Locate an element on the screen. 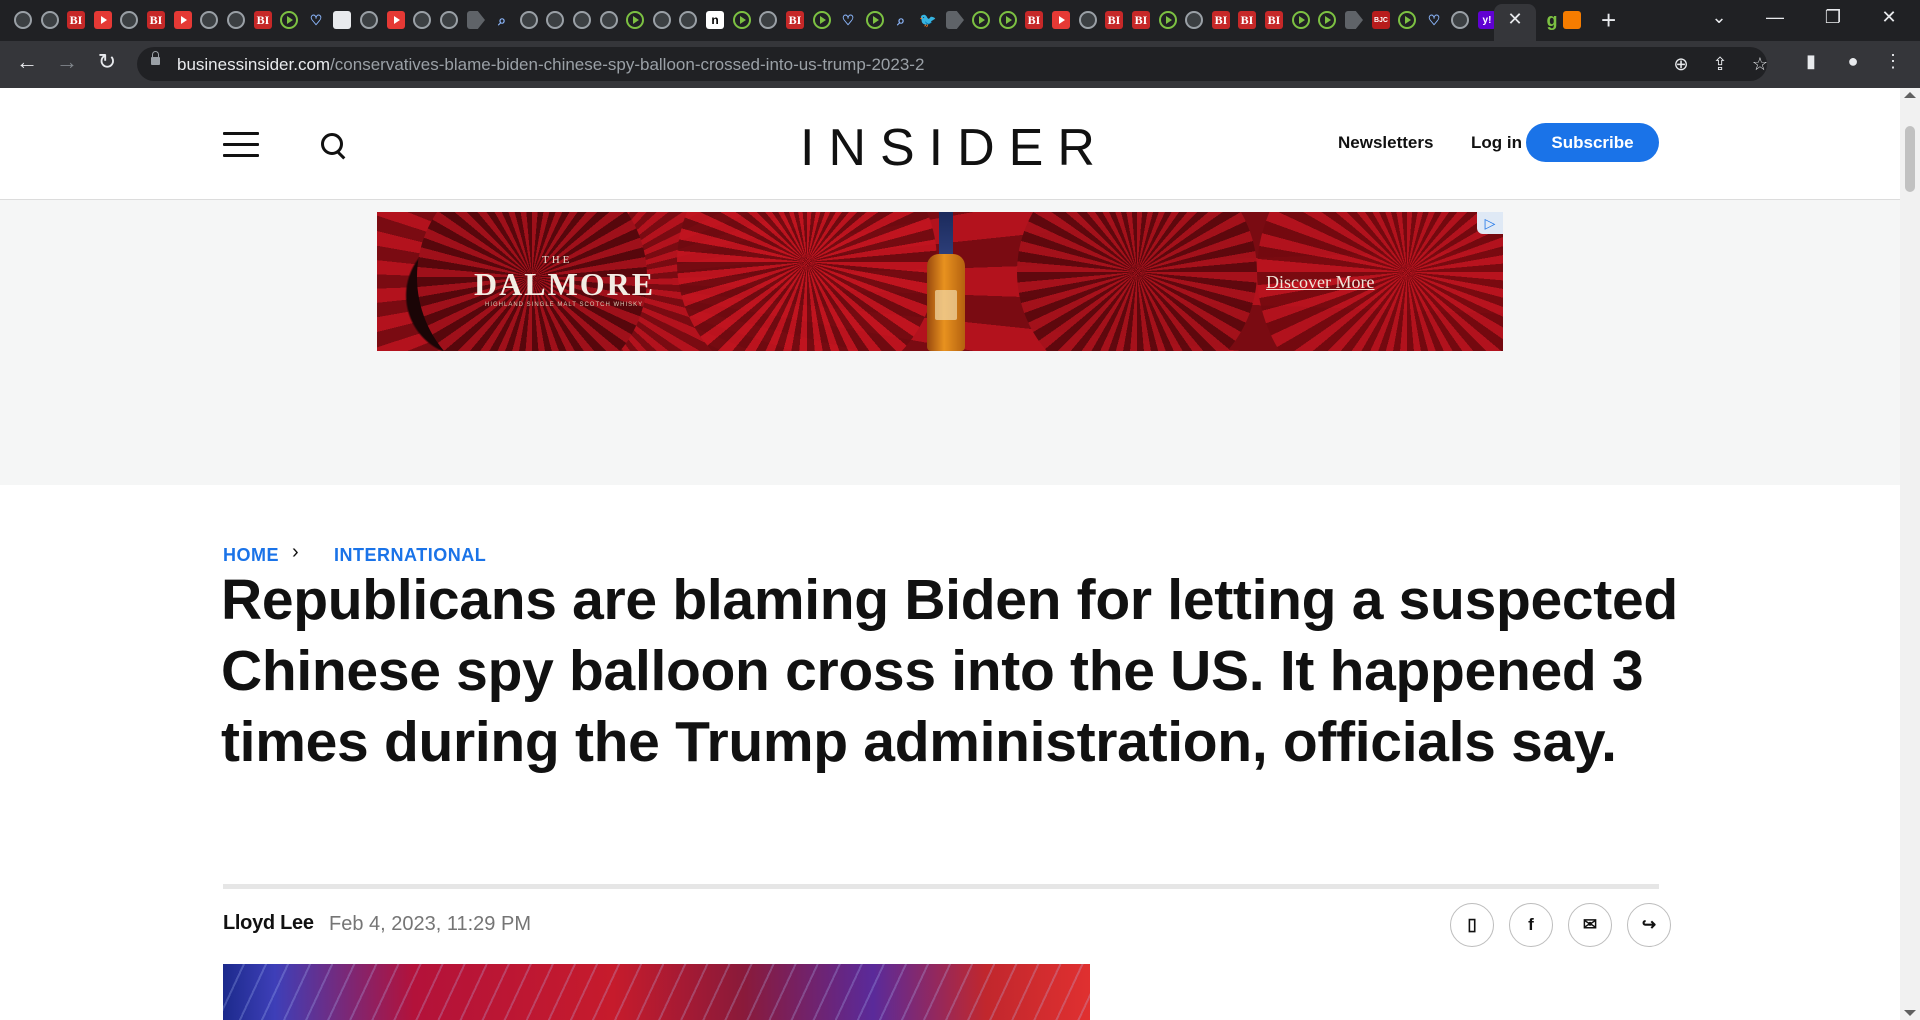 The width and height of the screenshot is (1920, 1020). newsletters-link: Newsletters is located at coordinates (1385, 143).